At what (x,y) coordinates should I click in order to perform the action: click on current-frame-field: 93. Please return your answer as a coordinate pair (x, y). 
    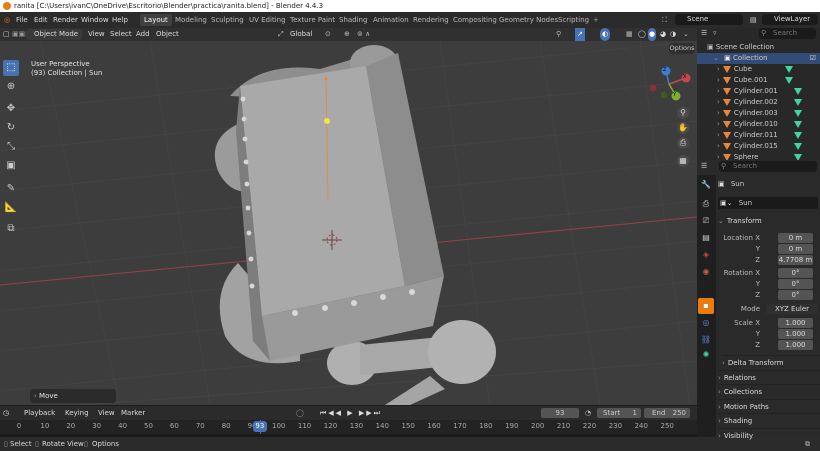
    Looking at the image, I should click on (560, 413).